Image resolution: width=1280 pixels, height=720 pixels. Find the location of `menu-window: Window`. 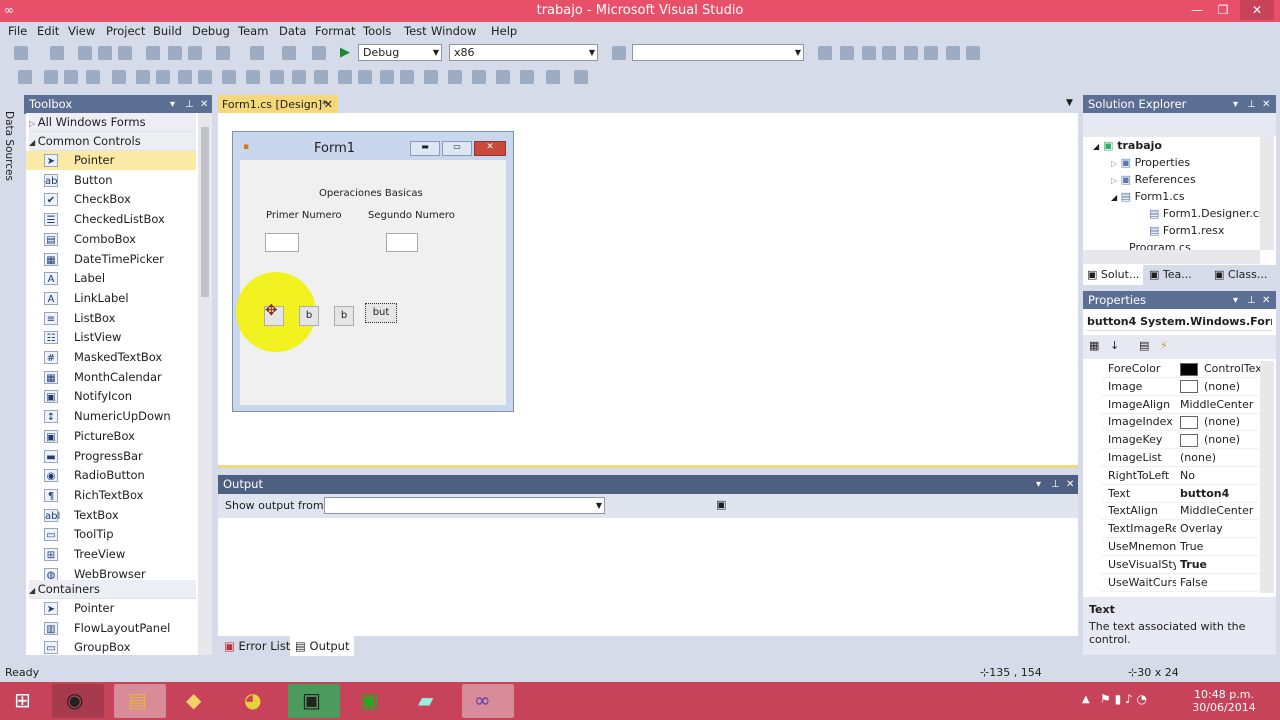

menu-window: Window is located at coordinates (453, 31).